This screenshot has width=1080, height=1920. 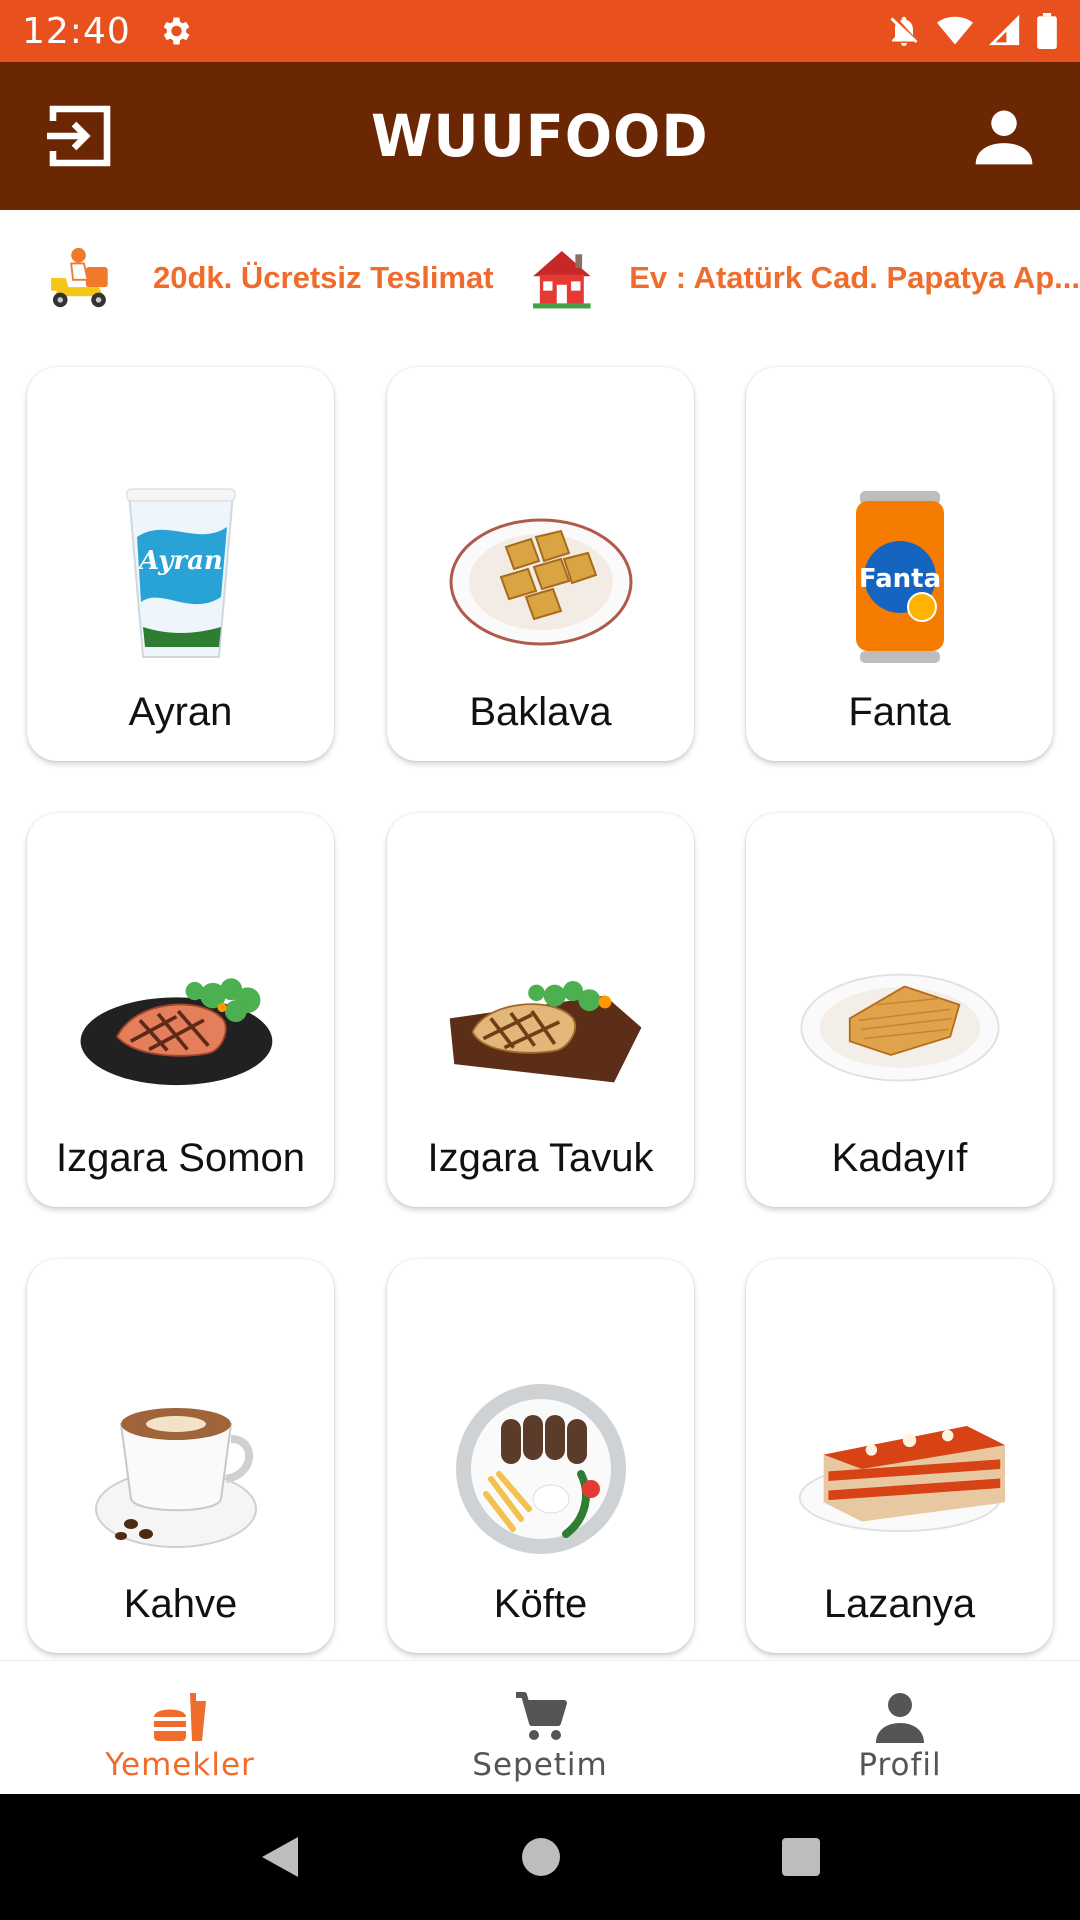 I want to click on svg-text: Fanta, so click(x=899, y=579).